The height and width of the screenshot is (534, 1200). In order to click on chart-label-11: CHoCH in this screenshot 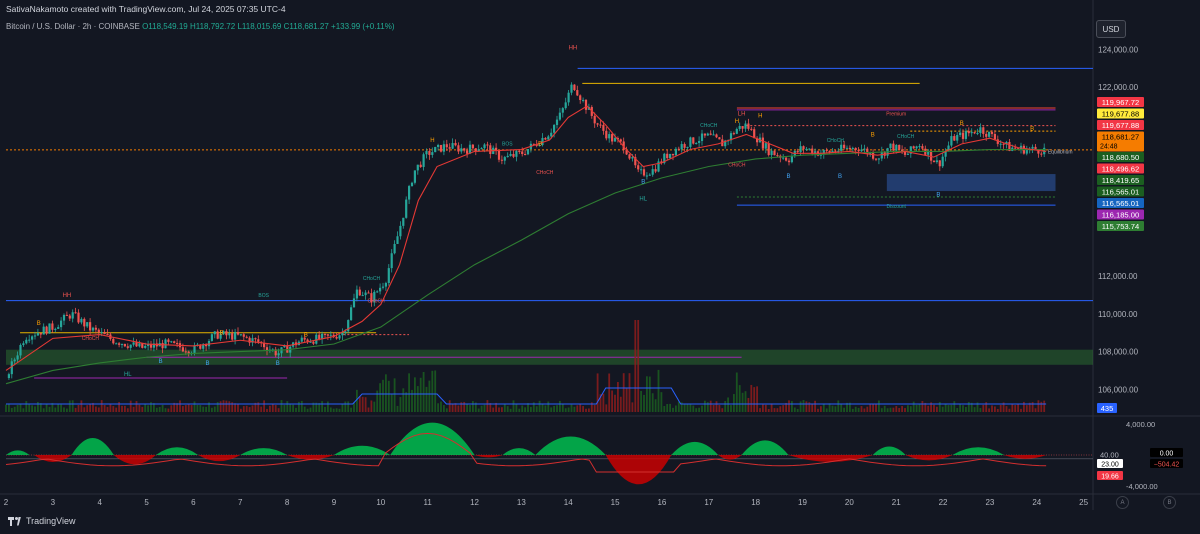, I will do `click(836, 141)`.